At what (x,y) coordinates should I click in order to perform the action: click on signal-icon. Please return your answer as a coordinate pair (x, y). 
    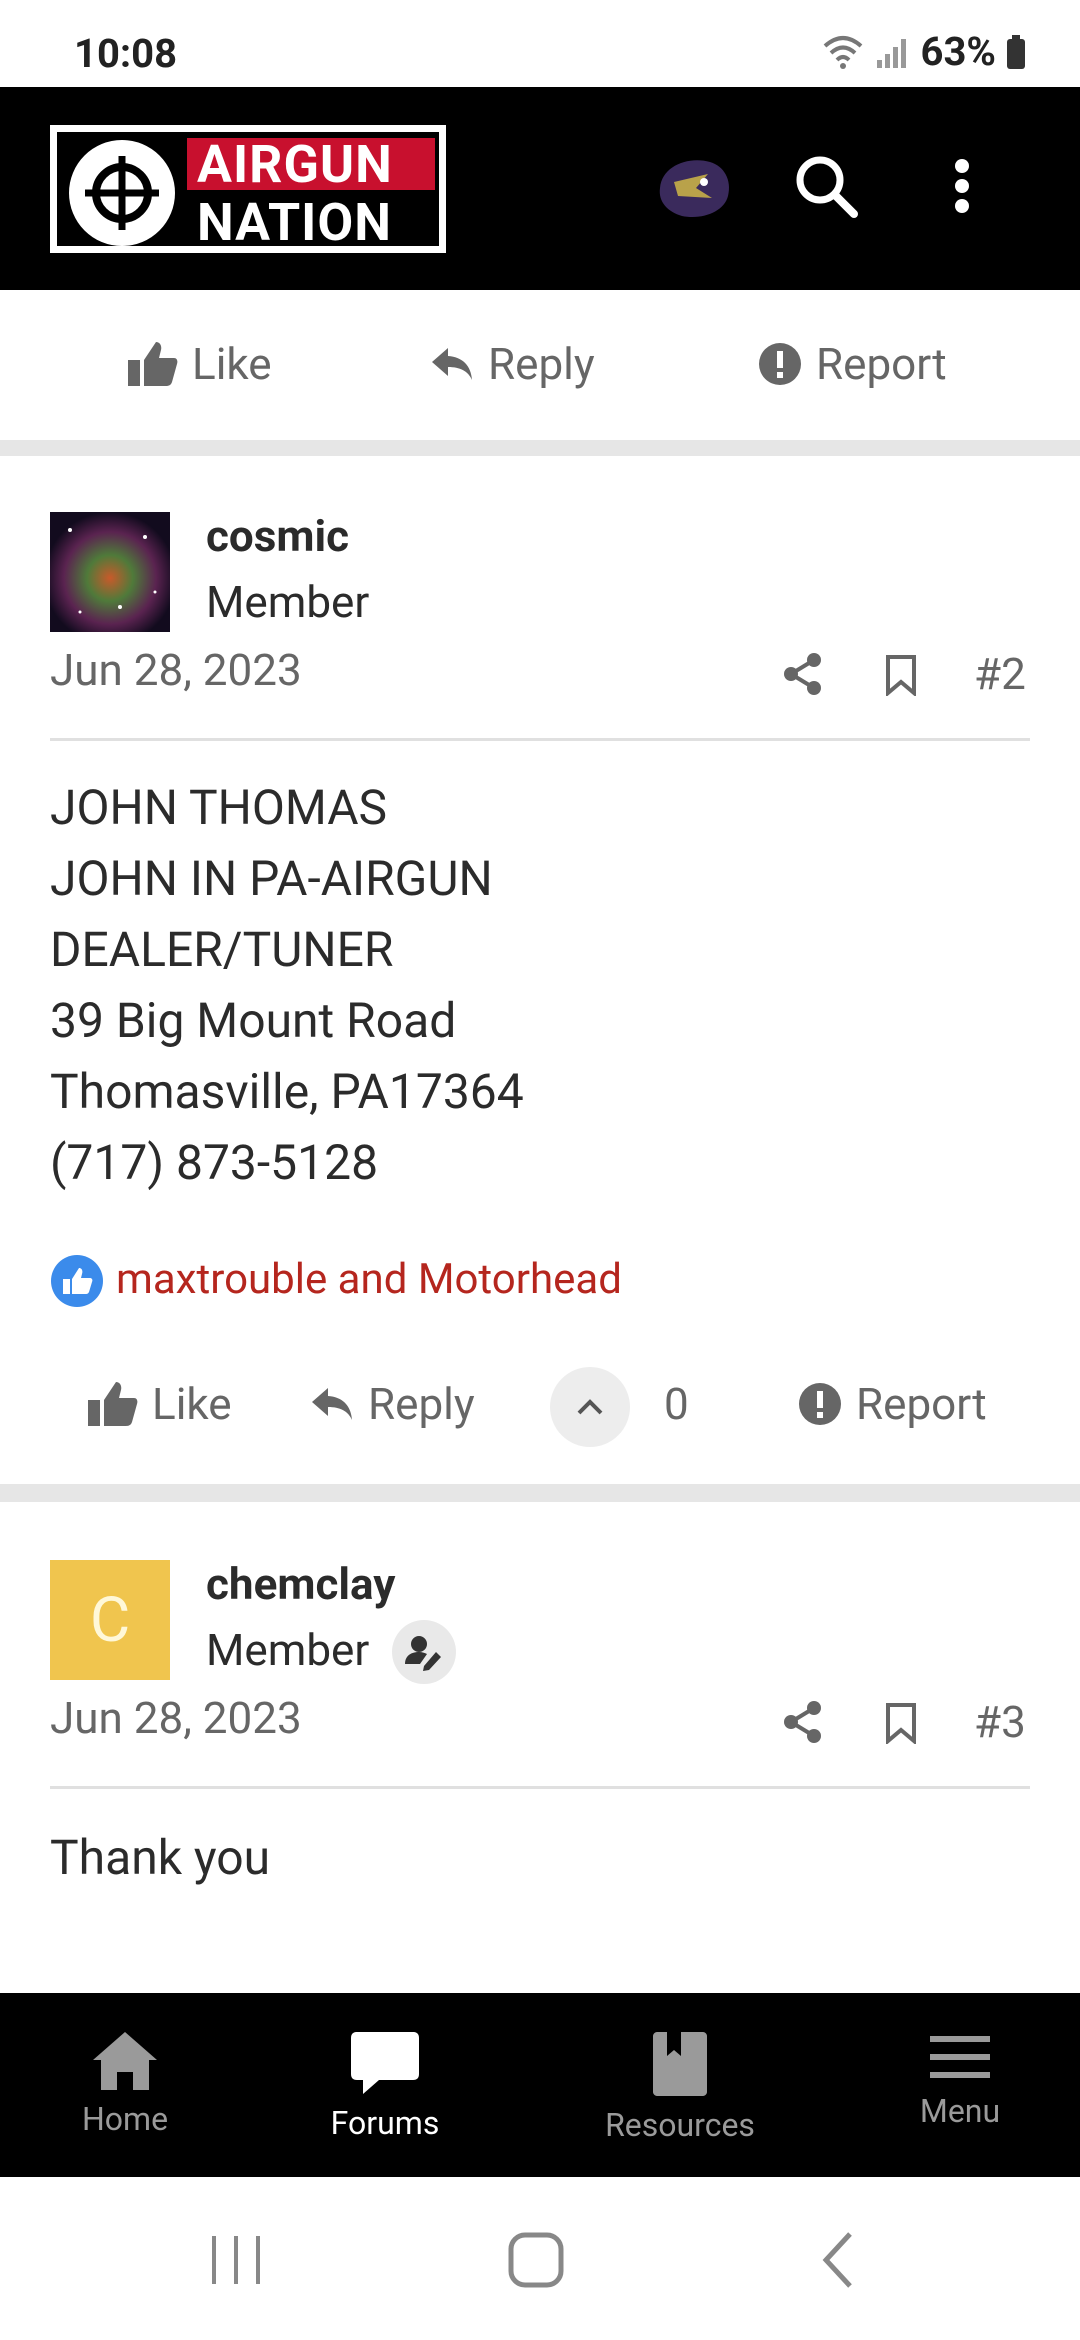
    Looking at the image, I should click on (891, 53).